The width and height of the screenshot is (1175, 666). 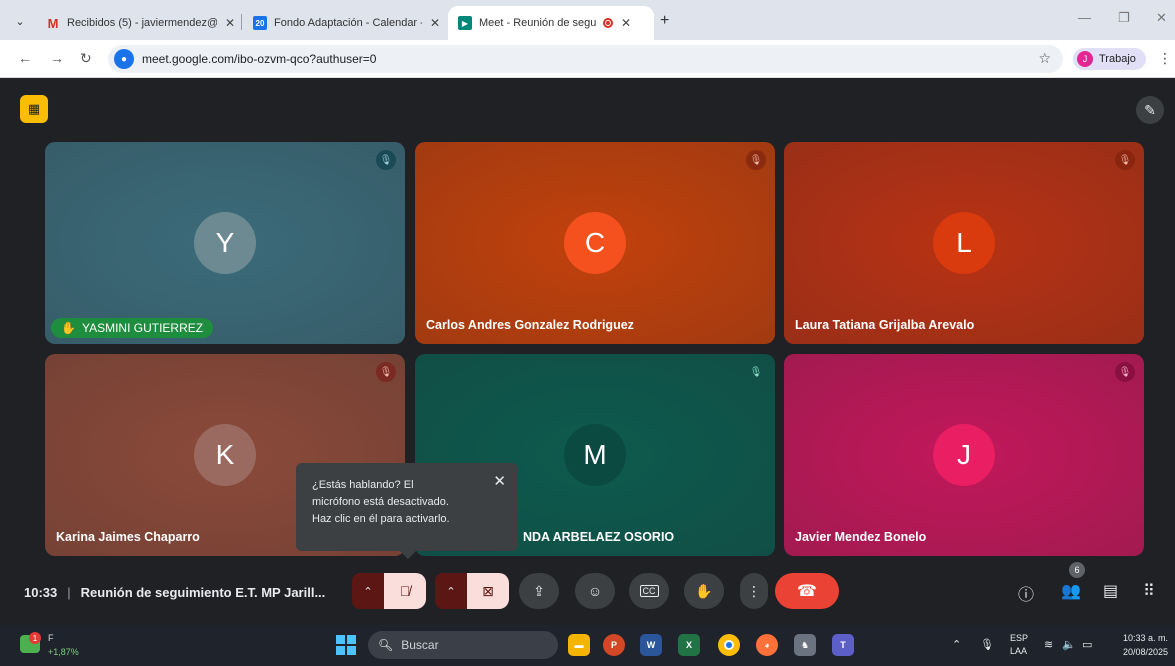 I want to click on tooltip-arrow, so click(x=408, y=555).